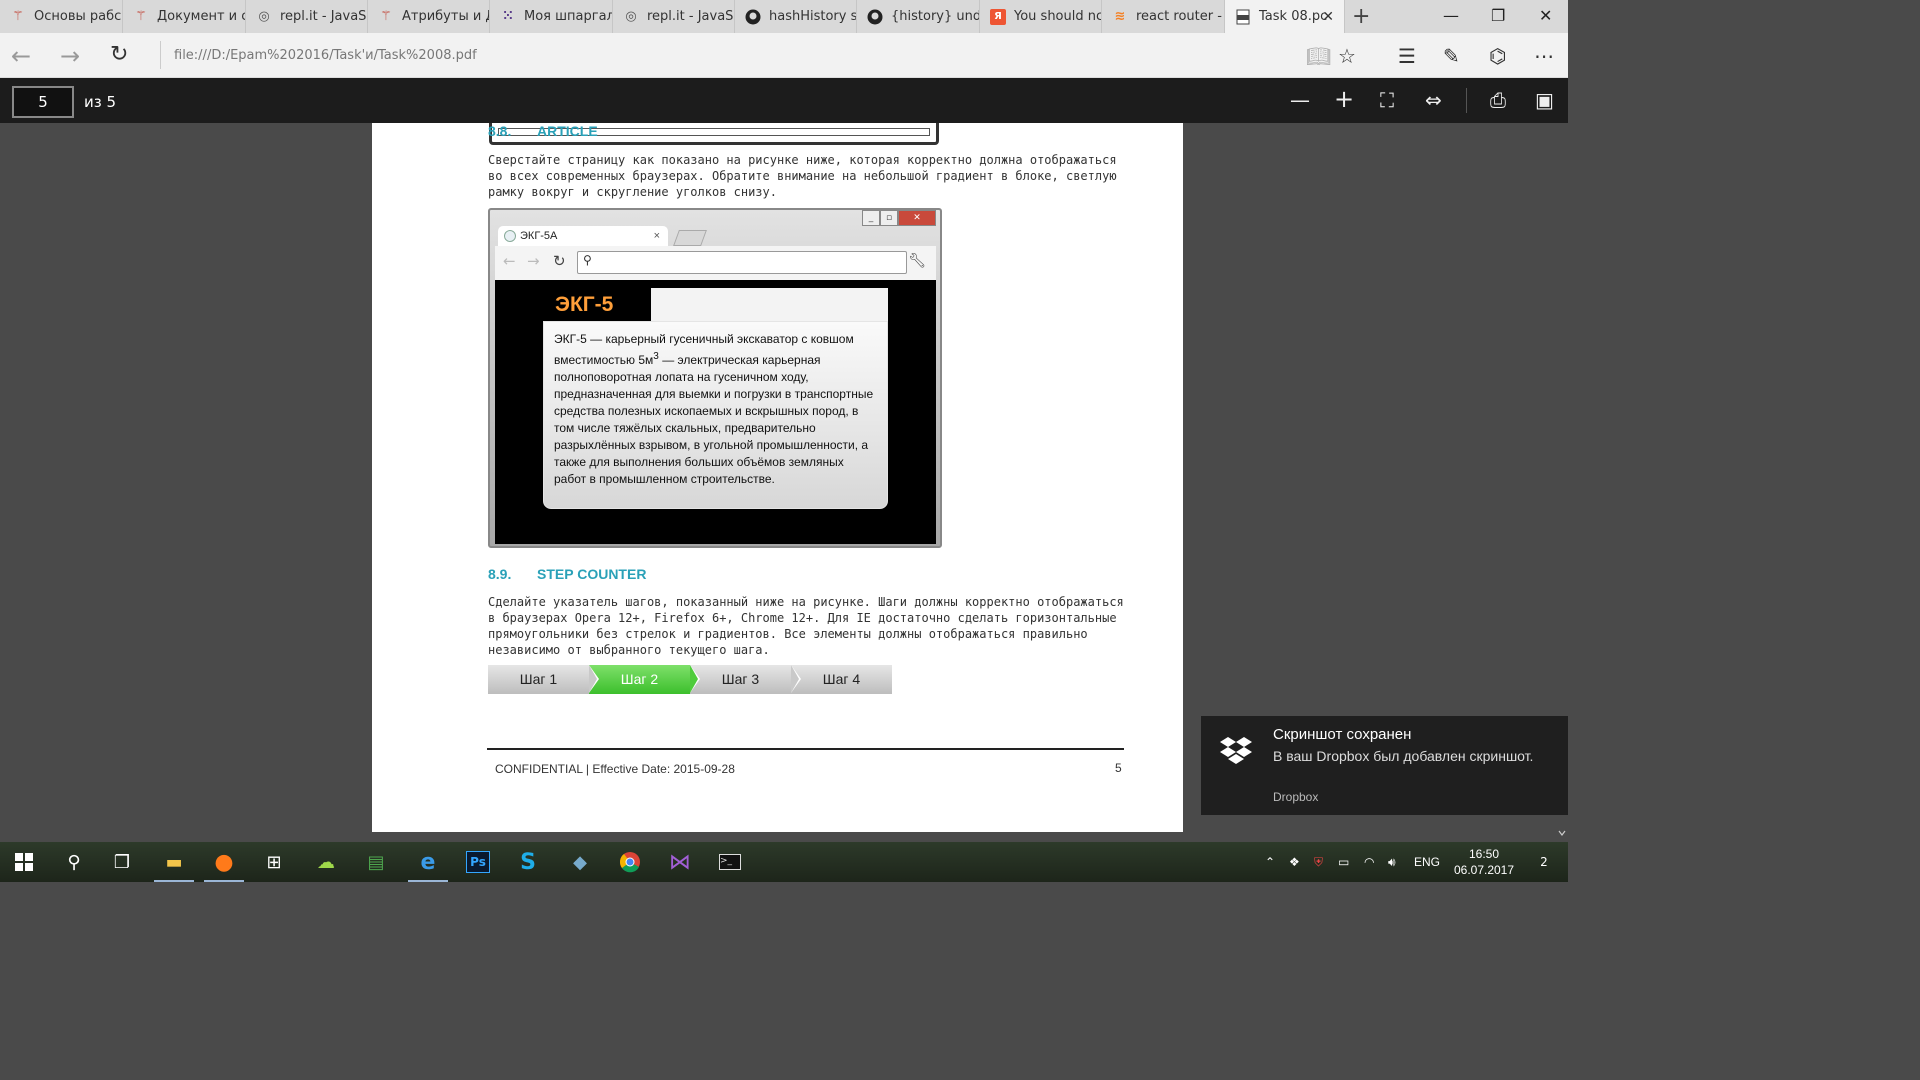 Image resolution: width=1920 pixels, height=1080 pixels. Describe the element at coordinates (1361, 16) in the screenshot. I see `new-tab-icon: +` at that location.